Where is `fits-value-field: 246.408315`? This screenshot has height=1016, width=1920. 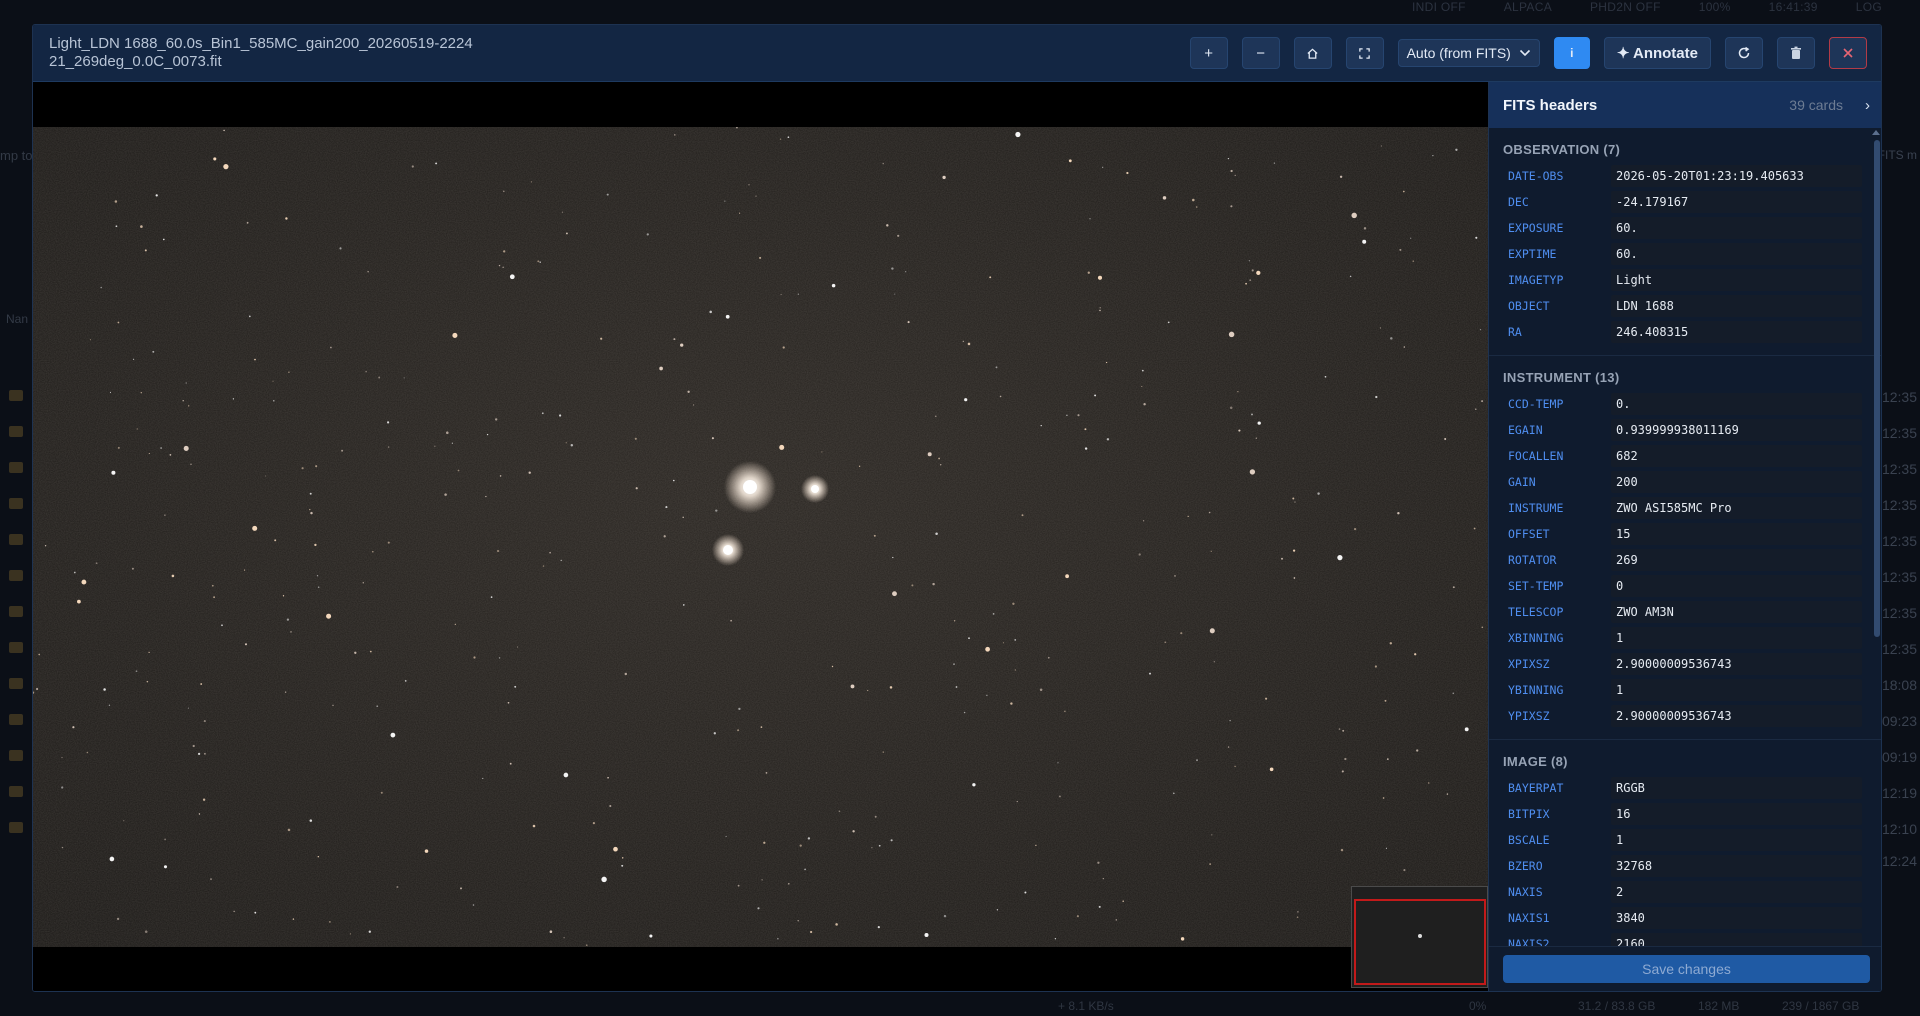 fits-value-field: 246.408315 is located at coordinates (1736, 332).